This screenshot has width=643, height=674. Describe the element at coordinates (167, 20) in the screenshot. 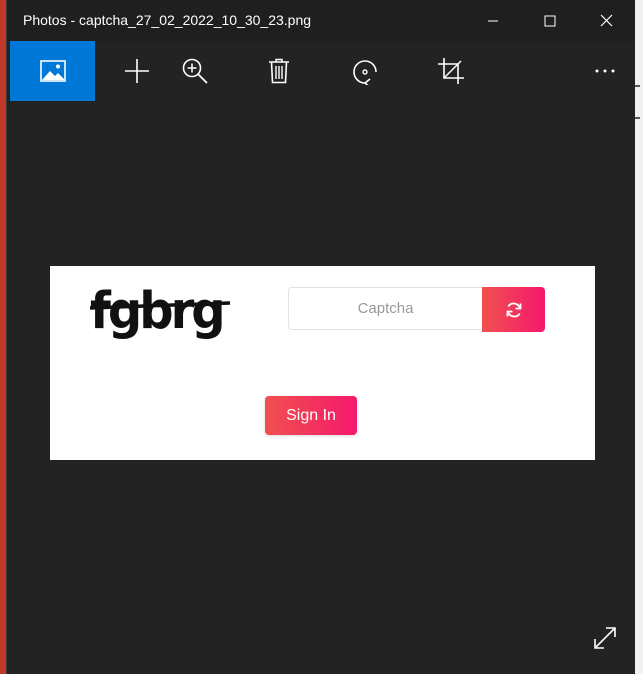

I see `window-title: Photos - captcha_27_02_2022_10_30_23.png` at that location.